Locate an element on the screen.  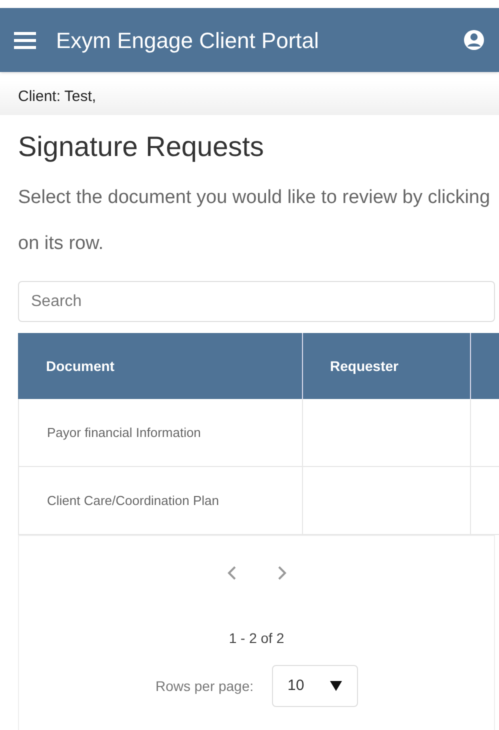
menu-icon is located at coordinates (25, 40).